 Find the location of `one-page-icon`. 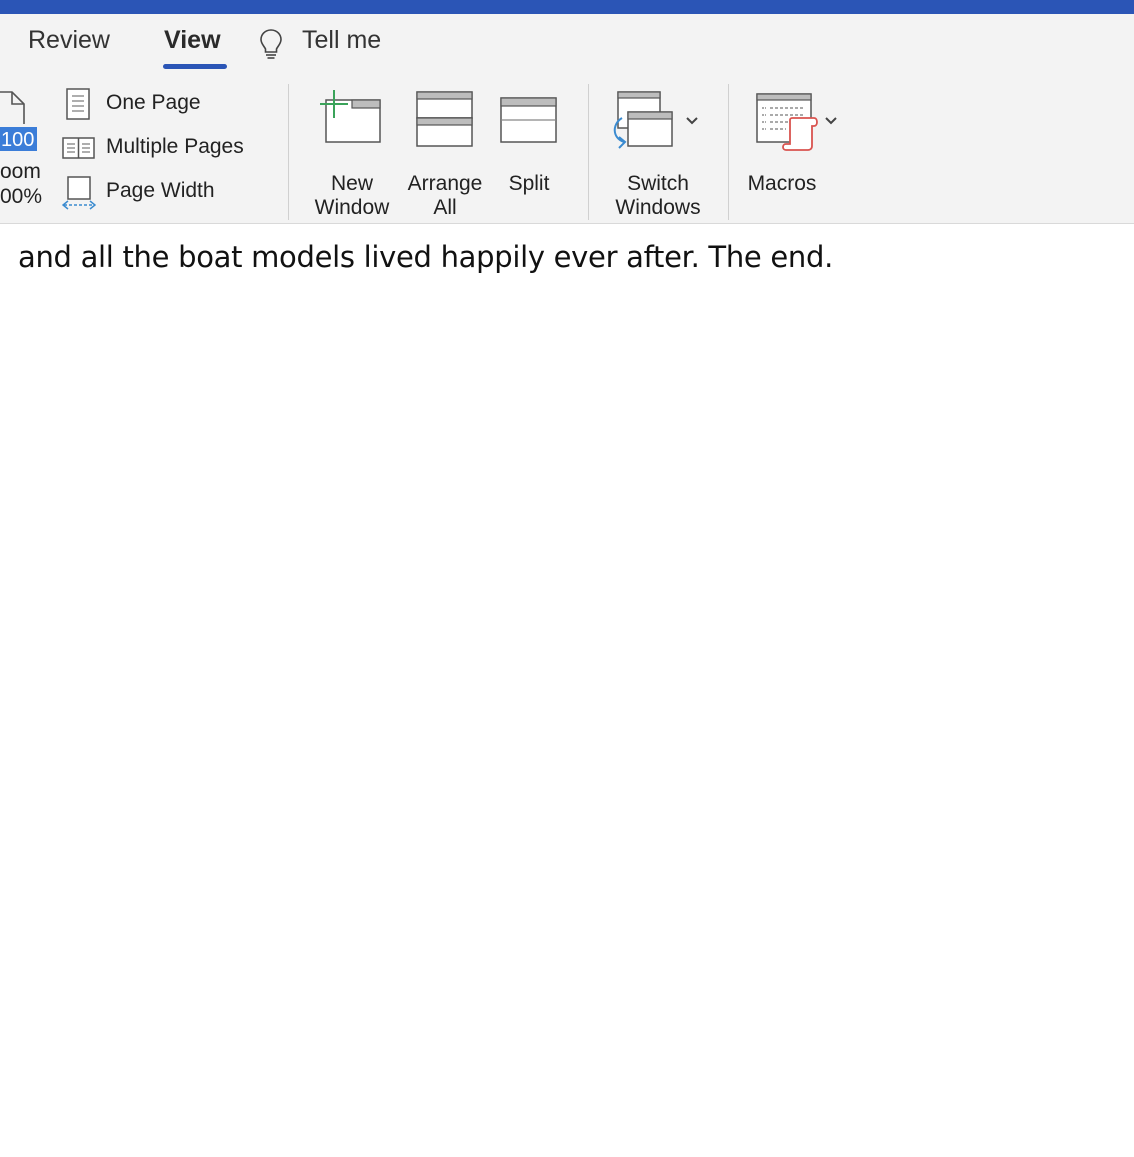

one-page-icon is located at coordinates (78, 104).